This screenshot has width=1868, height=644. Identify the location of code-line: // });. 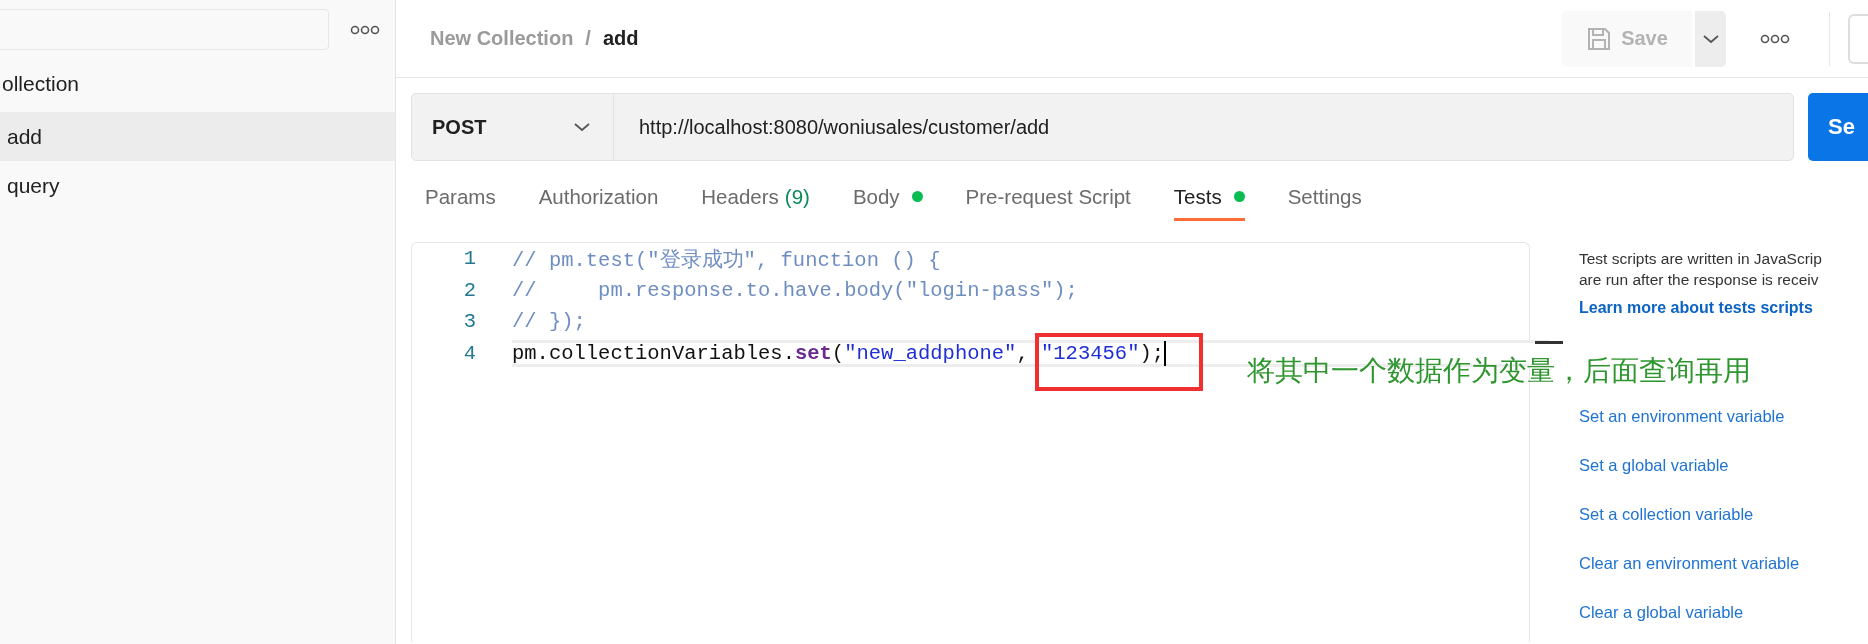
(1020, 322).